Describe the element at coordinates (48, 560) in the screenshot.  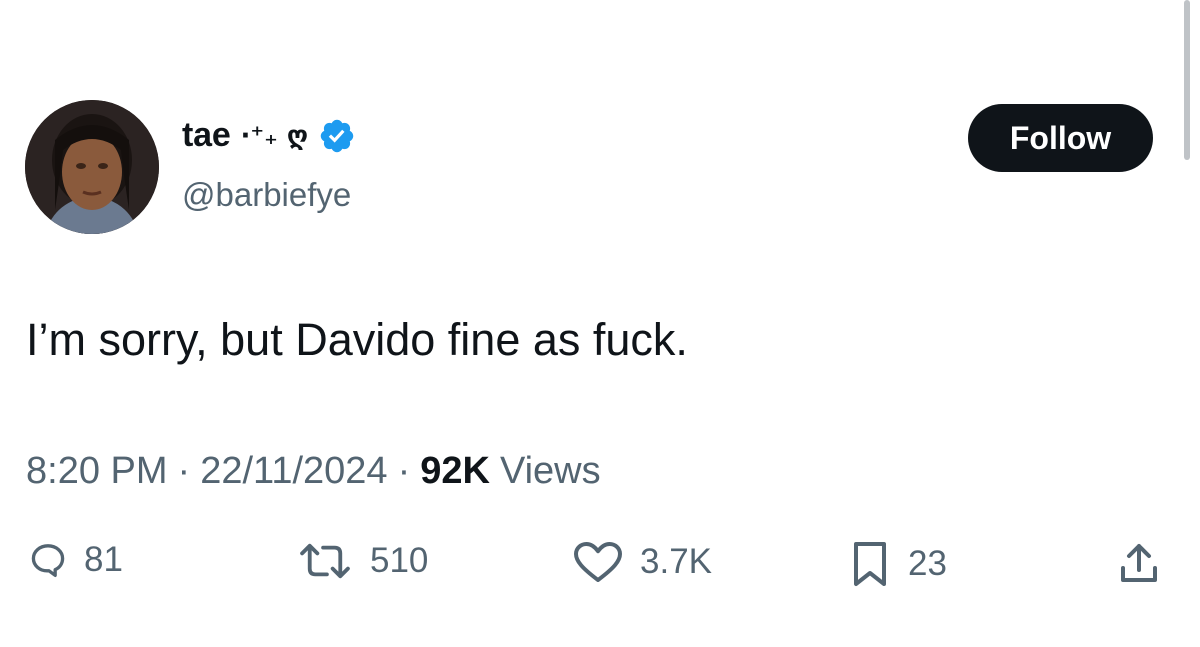
I see `reply-icon` at that location.